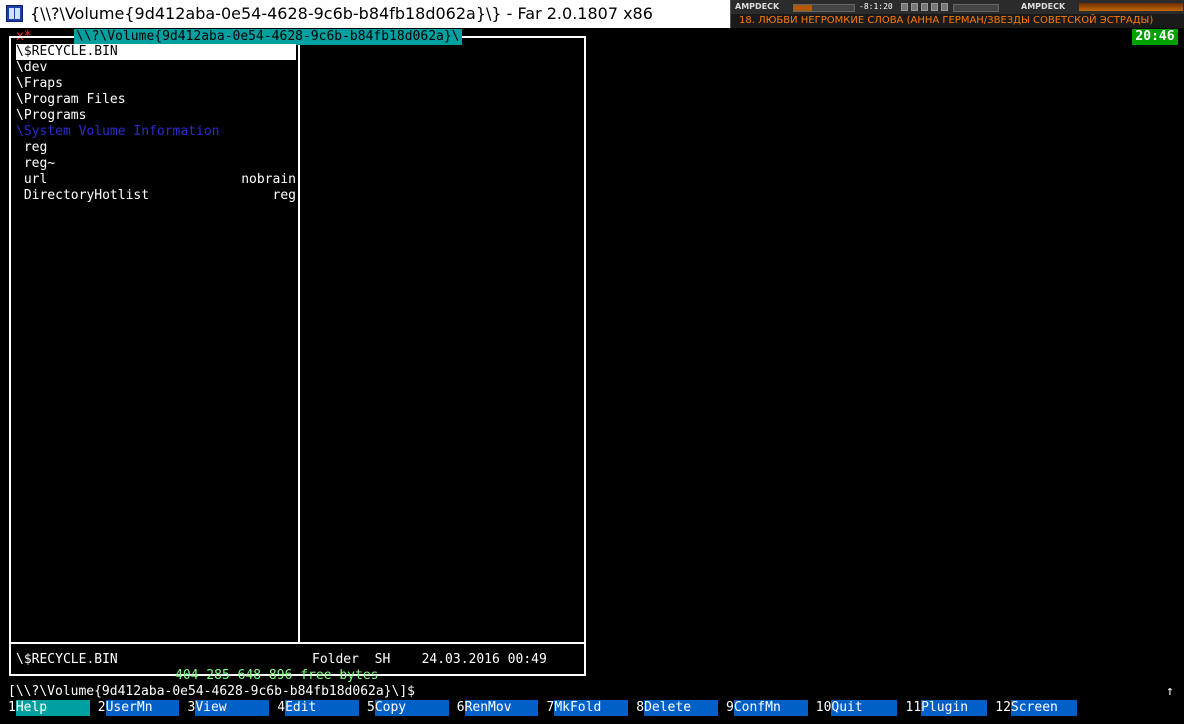  What do you see at coordinates (770, 708) in the screenshot?
I see `fkey-label: ConfMn` at bounding box center [770, 708].